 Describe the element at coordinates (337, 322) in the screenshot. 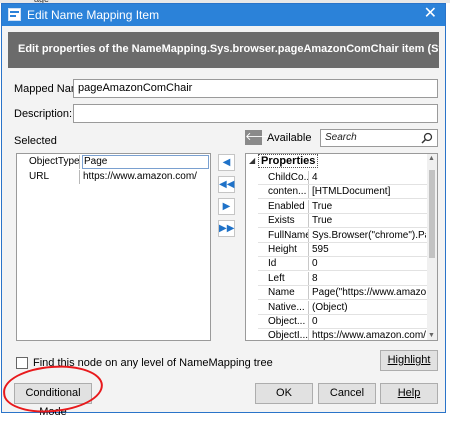

I see `property-row: Object... 0` at that location.